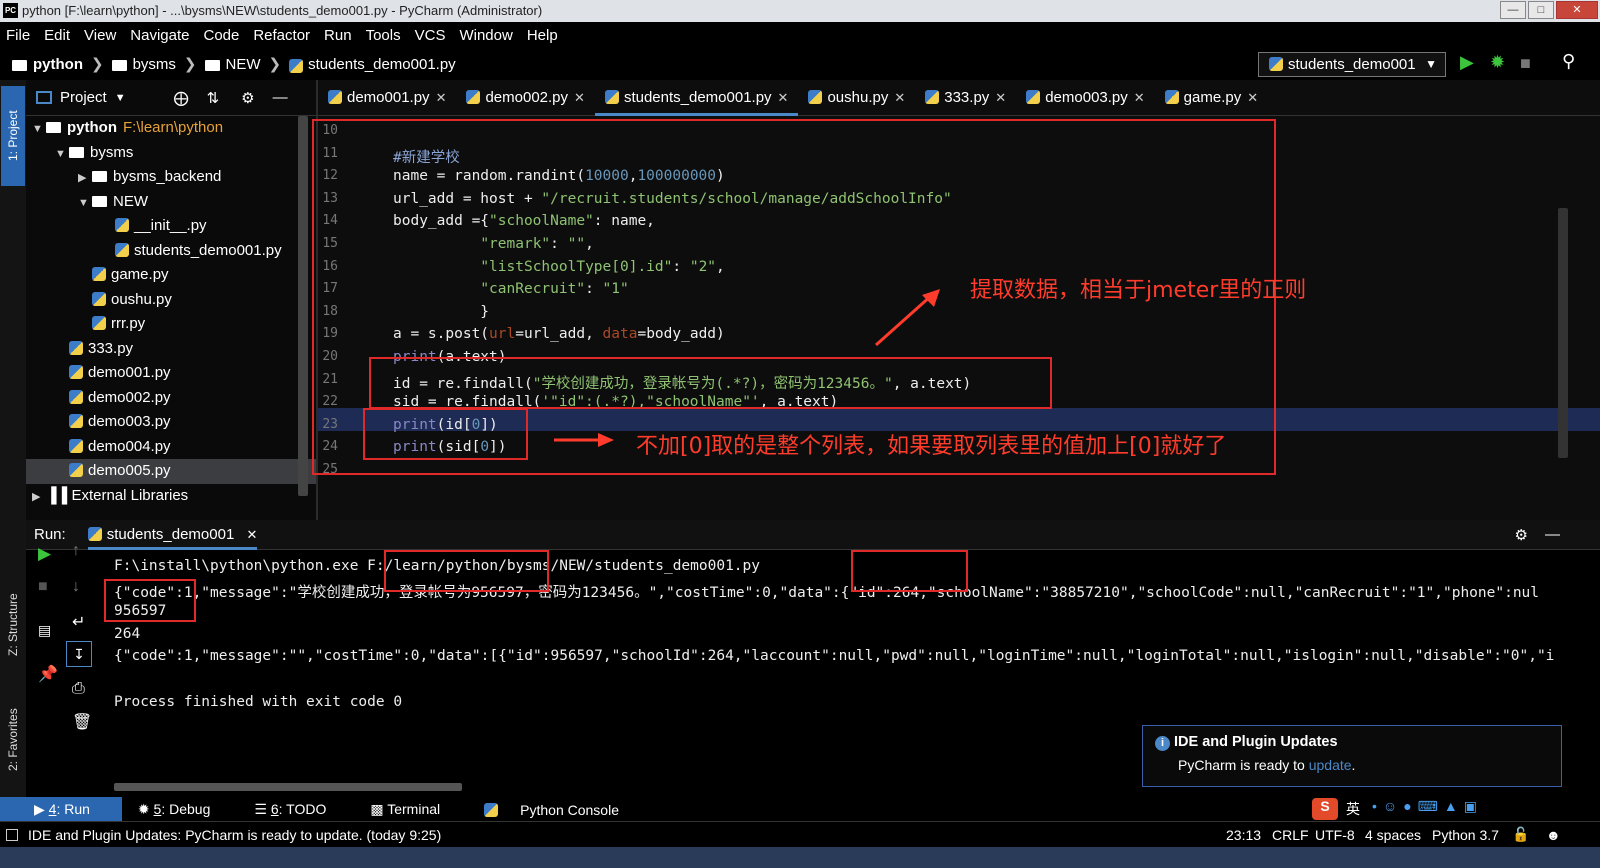  I want to click on tree-item: ▶ bysms_backend, so click(171, 177).